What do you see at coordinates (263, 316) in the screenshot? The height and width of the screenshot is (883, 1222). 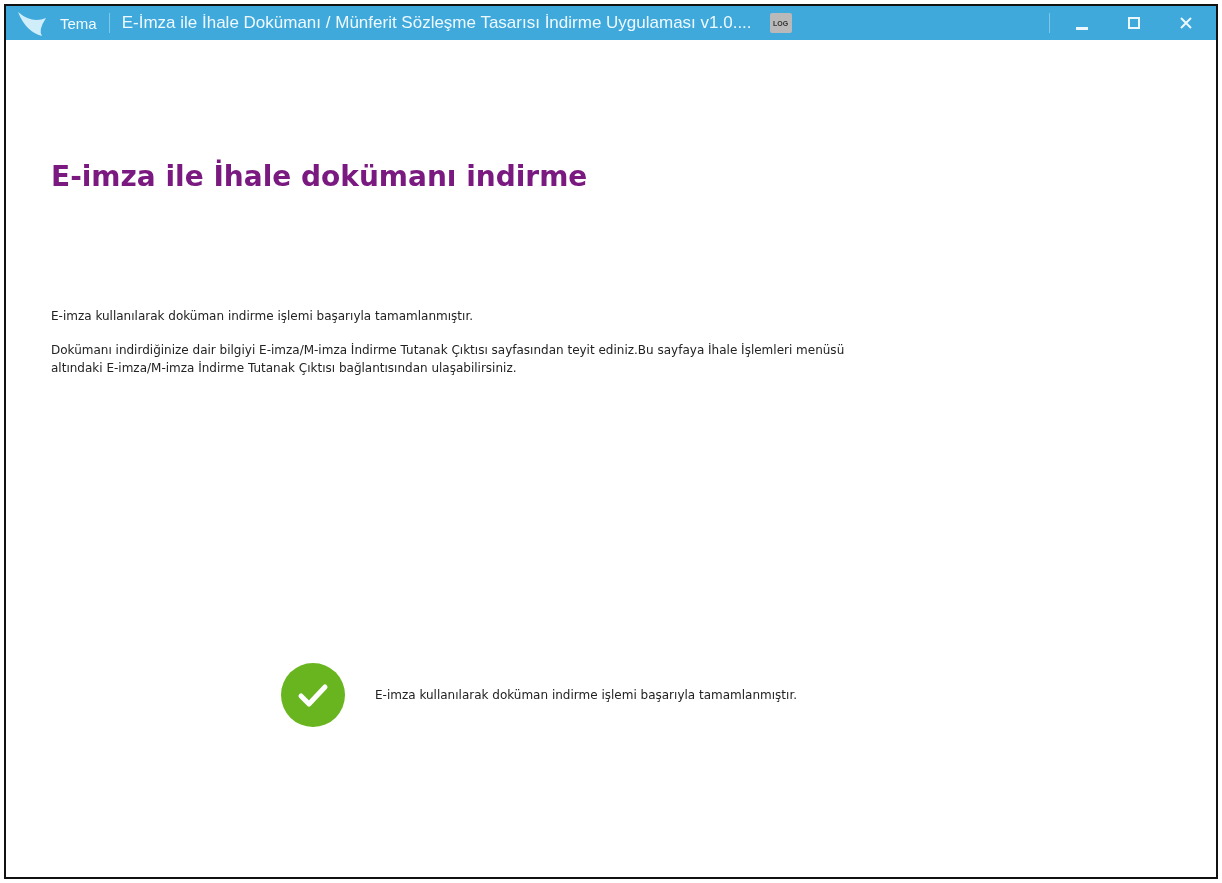 I see `info-paragraph: E-imza kullanılarak doküman indirme işlemi başarıyla tamamlanmıştır.` at bounding box center [263, 316].